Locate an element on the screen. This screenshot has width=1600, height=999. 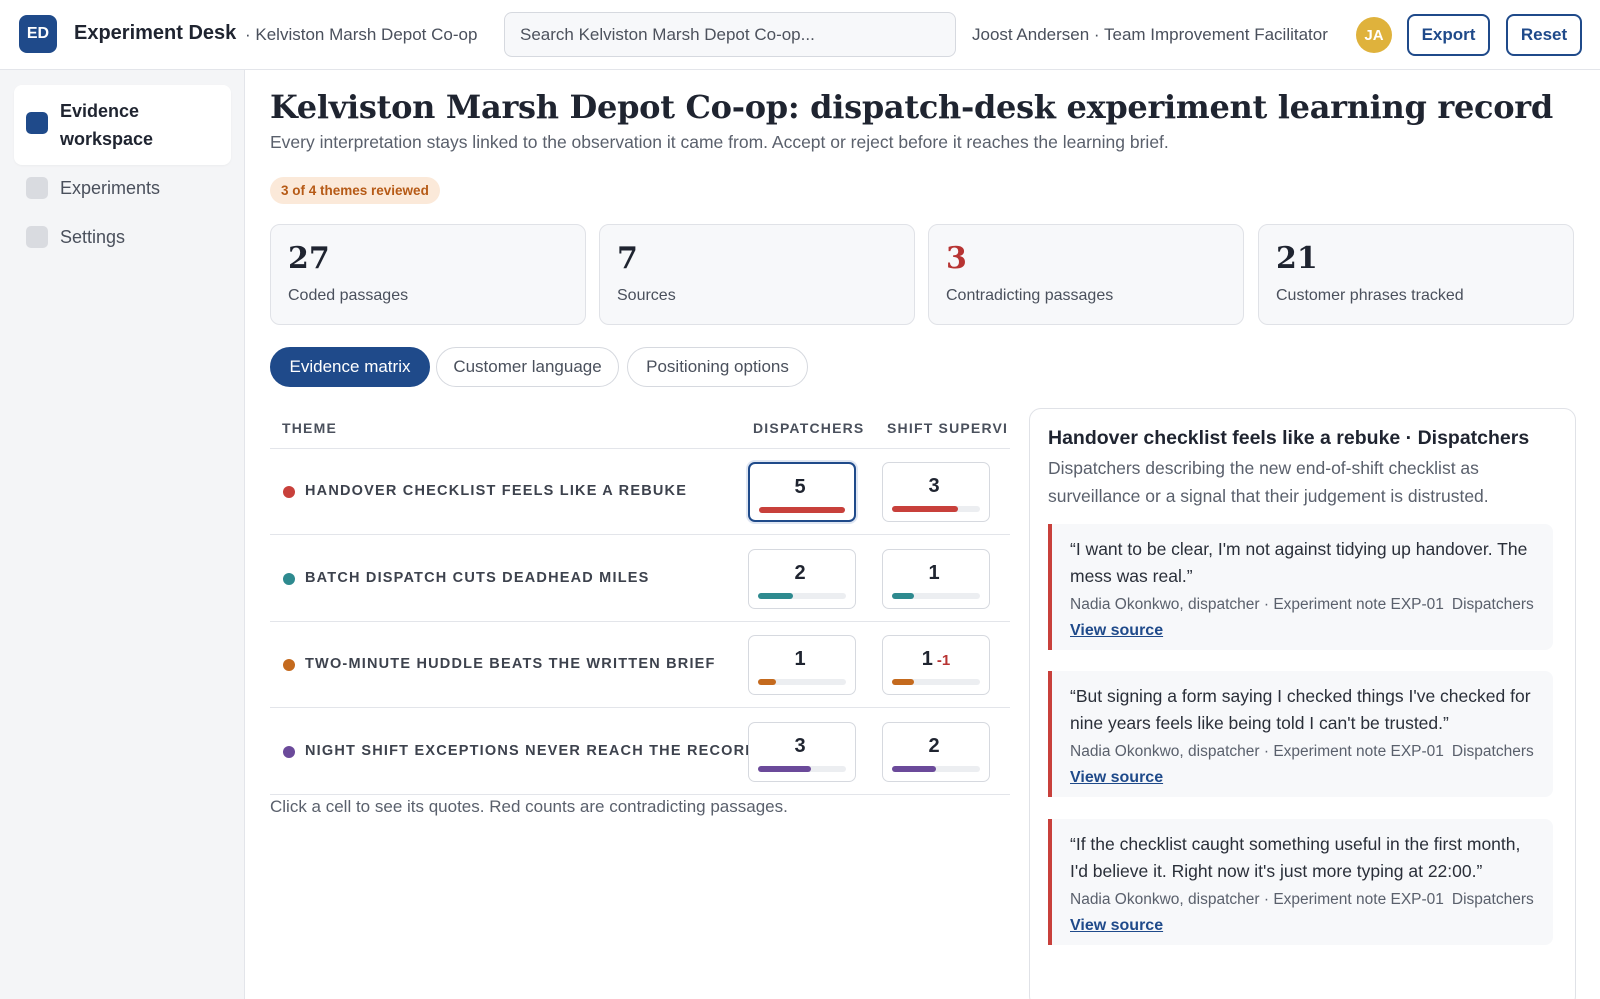
sidebar: Evidence workspace Experiments Settings is located at coordinates (122, 534).